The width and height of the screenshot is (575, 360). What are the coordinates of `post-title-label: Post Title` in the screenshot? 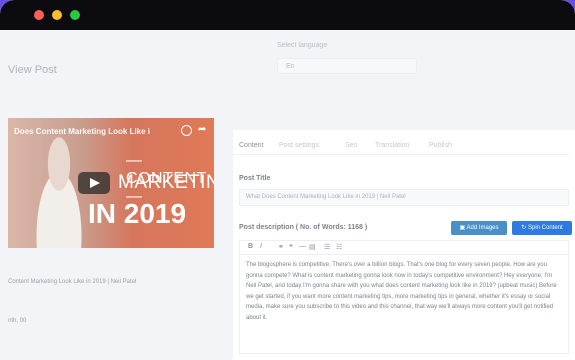 It's located at (255, 178).